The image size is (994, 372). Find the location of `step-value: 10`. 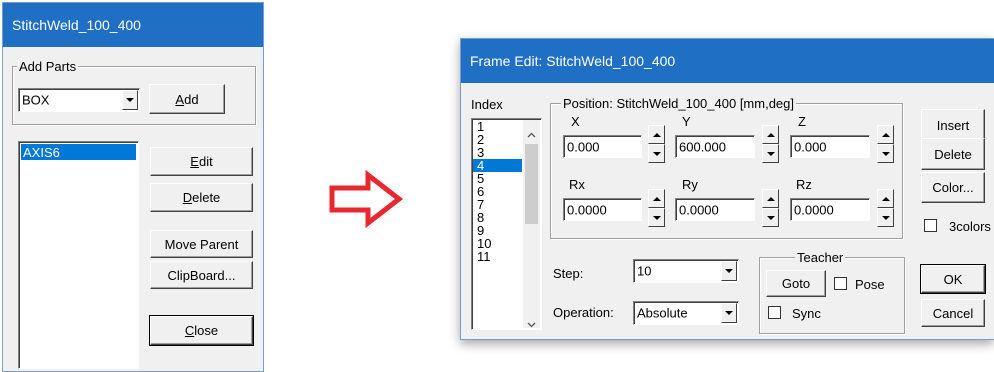

step-value: 10 is located at coordinates (644, 271).